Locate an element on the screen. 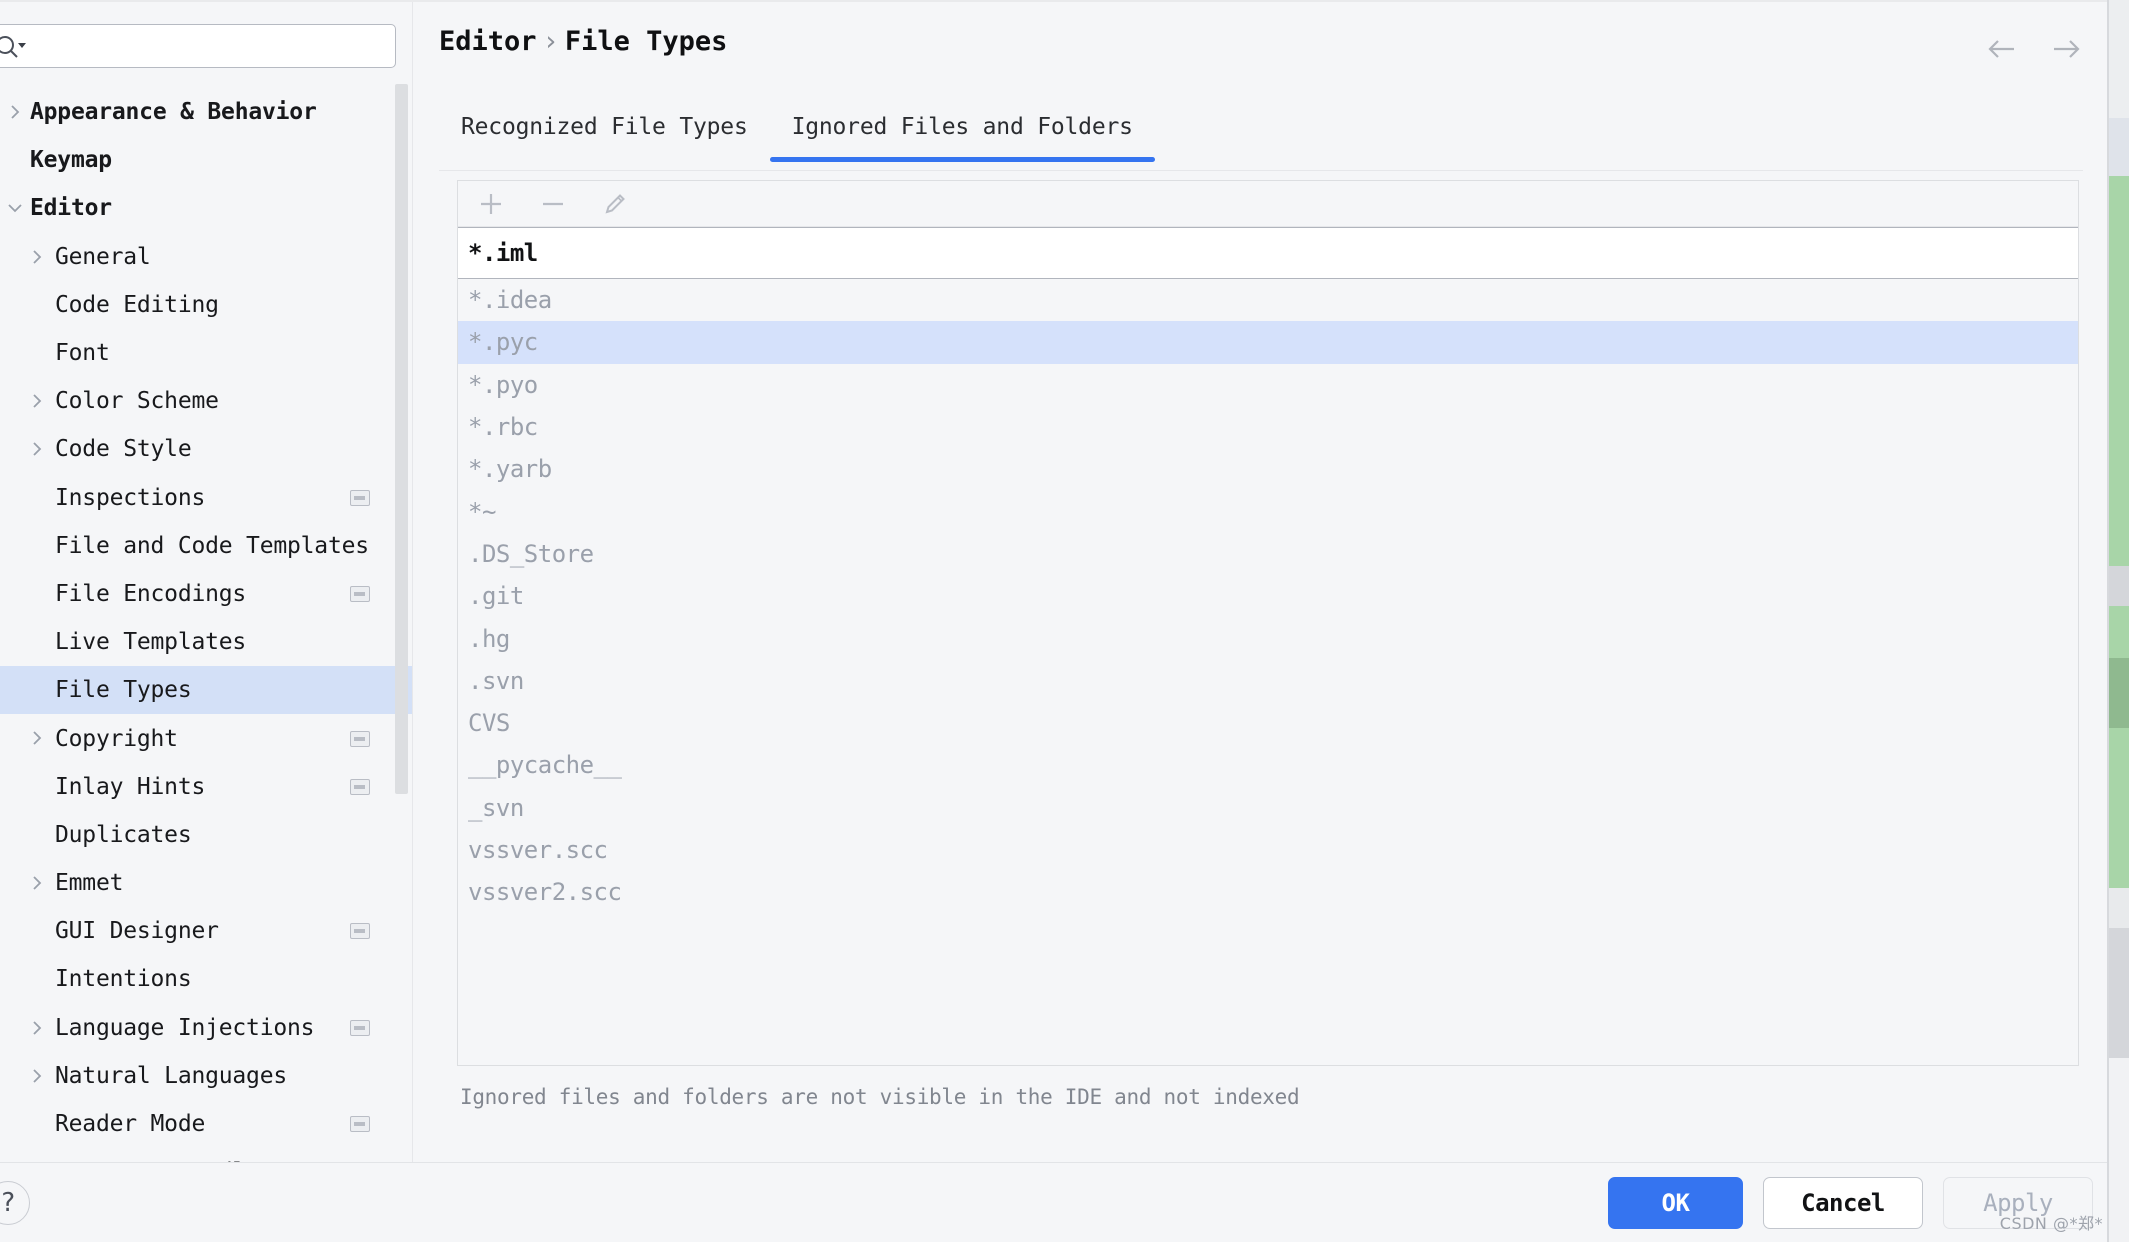 This screenshot has width=2129, height=1242. ok-button: OK is located at coordinates (1675, 1203).